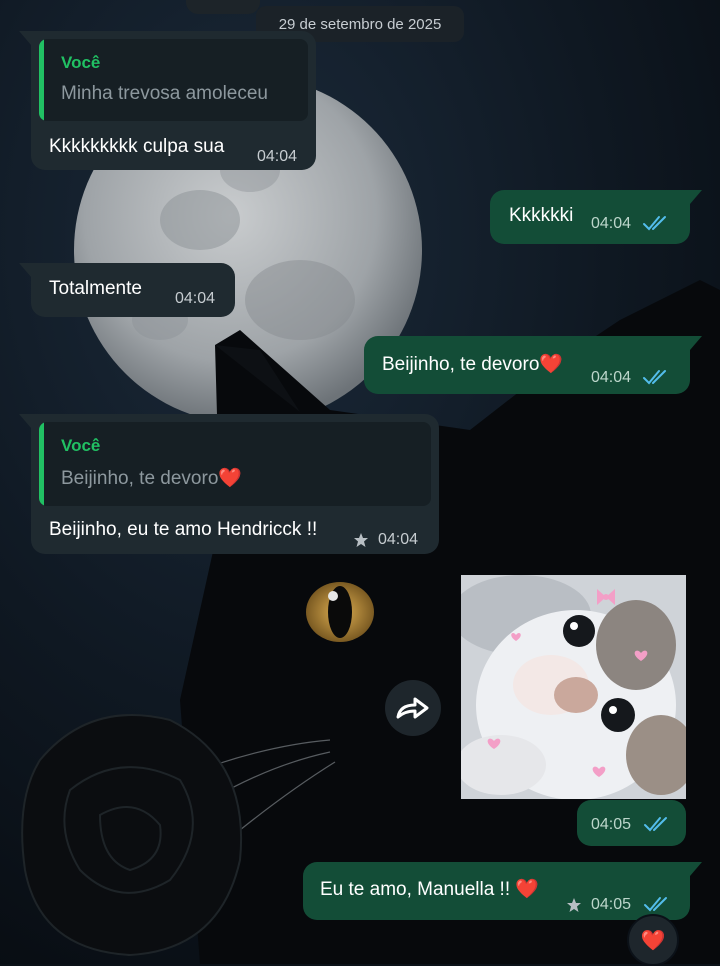 This screenshot has height=966, width=720. I want to click on outgoing-image-footer: 04:05, so click(631, 823).